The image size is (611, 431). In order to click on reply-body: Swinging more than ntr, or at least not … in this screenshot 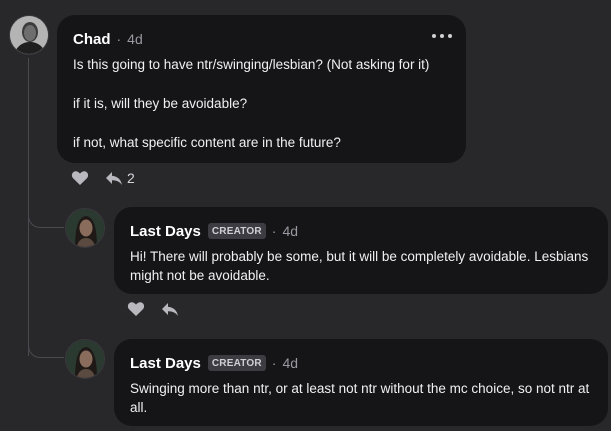, I will do `click(360, 398)`.